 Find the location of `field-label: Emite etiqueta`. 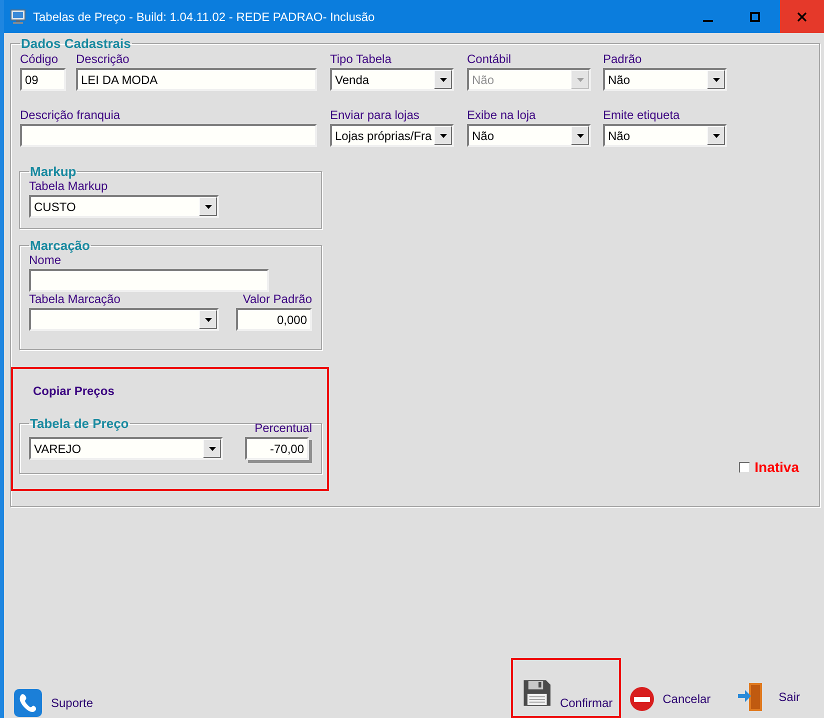

field-label: Emite etiqueta is located at coordinates (642, 115).